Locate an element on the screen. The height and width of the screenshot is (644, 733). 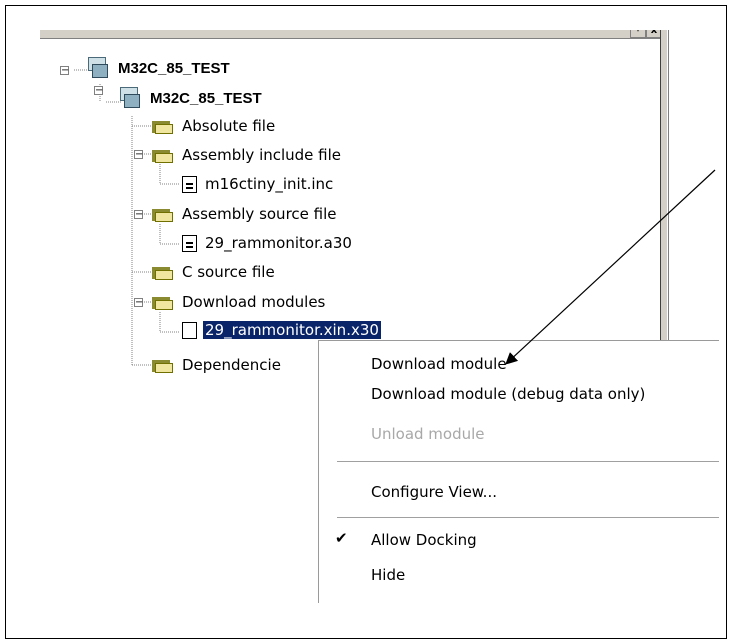
menu-item-unload-module: Unload module is located at coordinates (428, 434).